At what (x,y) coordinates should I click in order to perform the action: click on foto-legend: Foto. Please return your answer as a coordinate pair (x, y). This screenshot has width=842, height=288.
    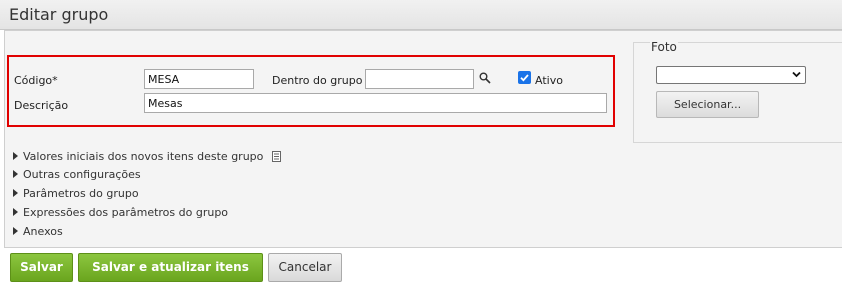
    Looking at the image, I should click on (664, 47).